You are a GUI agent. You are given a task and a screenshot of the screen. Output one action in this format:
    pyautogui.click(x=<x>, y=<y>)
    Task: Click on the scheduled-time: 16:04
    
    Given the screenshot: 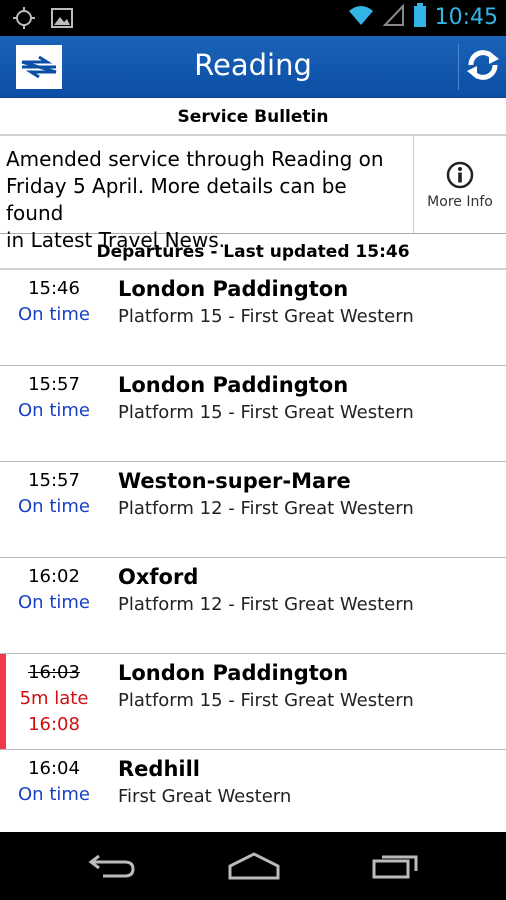 What is the action you would take?
    pyautogui.click(x=54, y=768)
    